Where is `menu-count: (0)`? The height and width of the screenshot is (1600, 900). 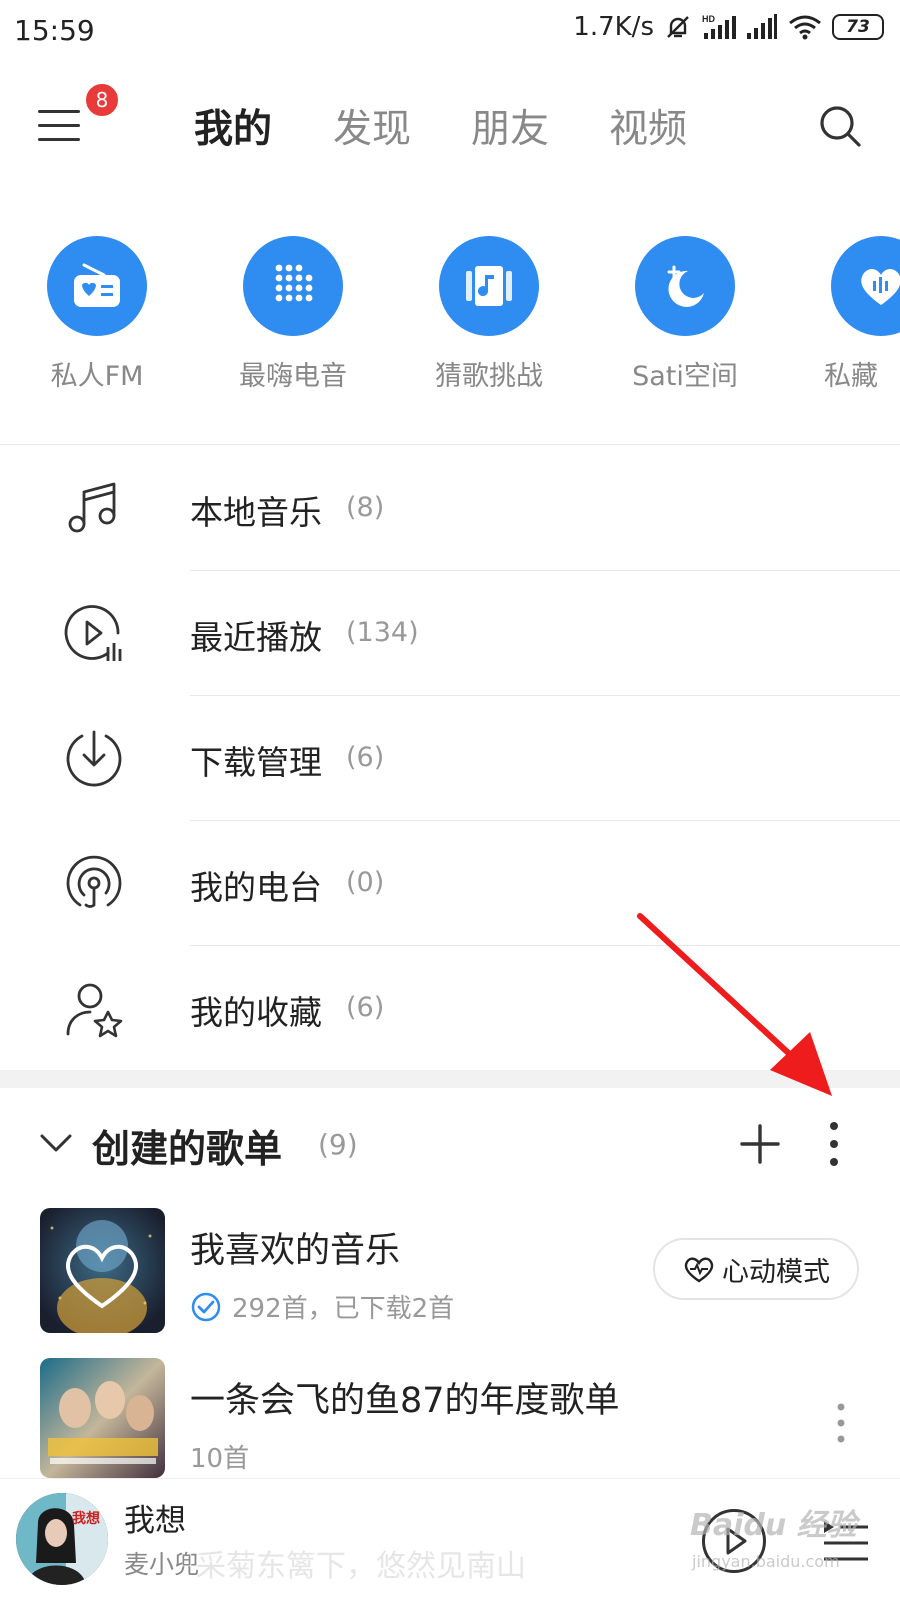 menu-count: (0) is located at coordinates (365, 882).